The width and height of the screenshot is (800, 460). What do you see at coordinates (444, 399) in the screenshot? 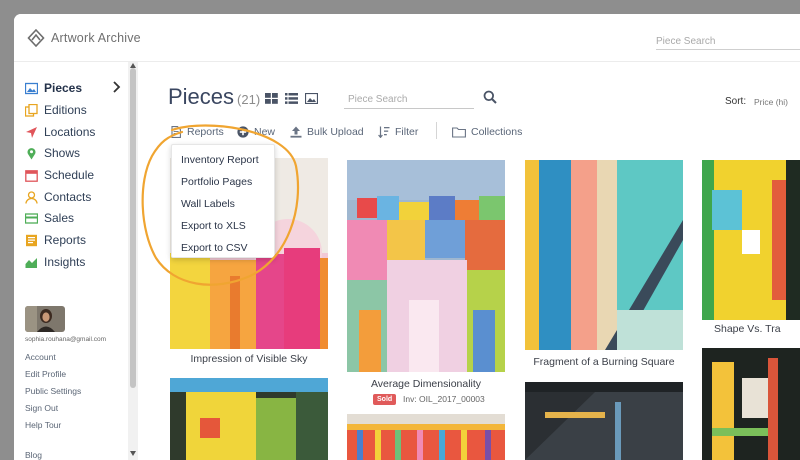
I see `inventory-number: Inv: OIL_2017_00003` at bounding box center [444, 399].